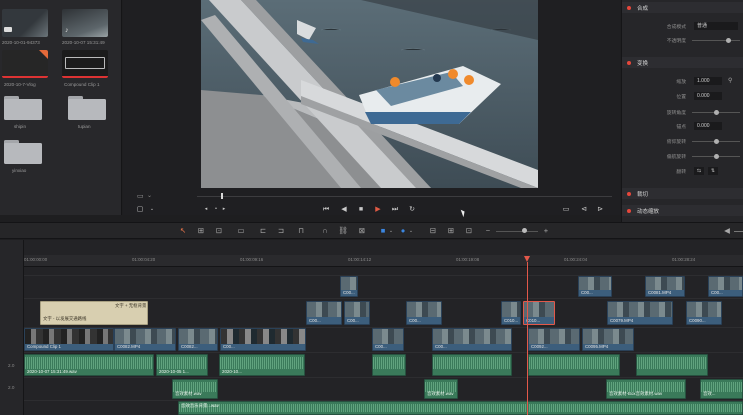  I want to click on viewer-scrubber: ▭ ⌄, so click(374, 196).